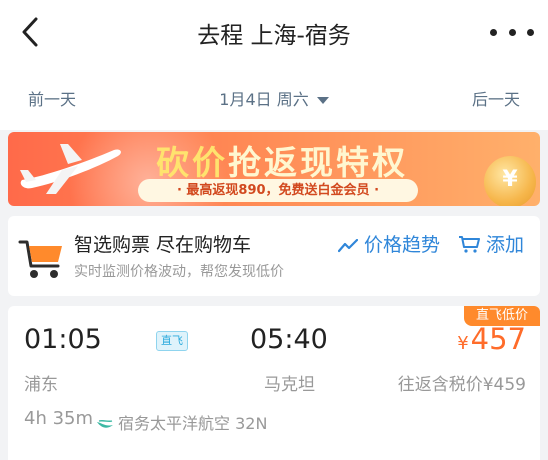  I want to click on arrival-airport: 马克坦, so click(289, 385).